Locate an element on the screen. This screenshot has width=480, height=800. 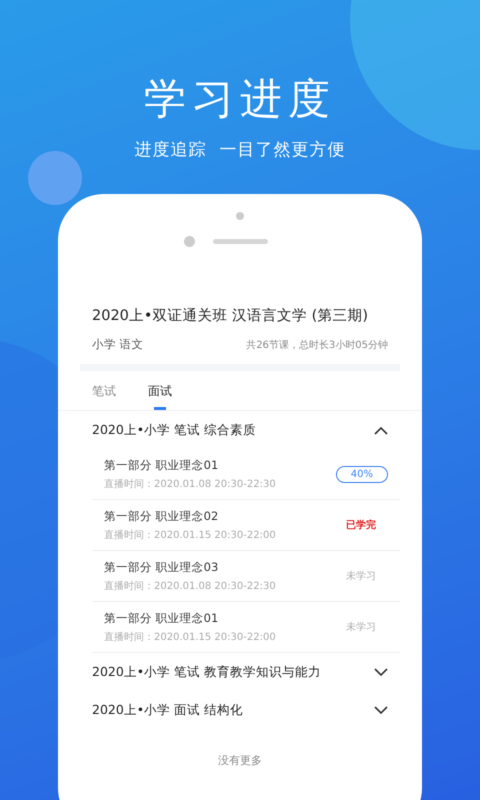
lesson-row: 第一部分 职业理念02 直播时间：2020.01.15 20:30-22:00 已学完 is located at coordinates (246, 525).